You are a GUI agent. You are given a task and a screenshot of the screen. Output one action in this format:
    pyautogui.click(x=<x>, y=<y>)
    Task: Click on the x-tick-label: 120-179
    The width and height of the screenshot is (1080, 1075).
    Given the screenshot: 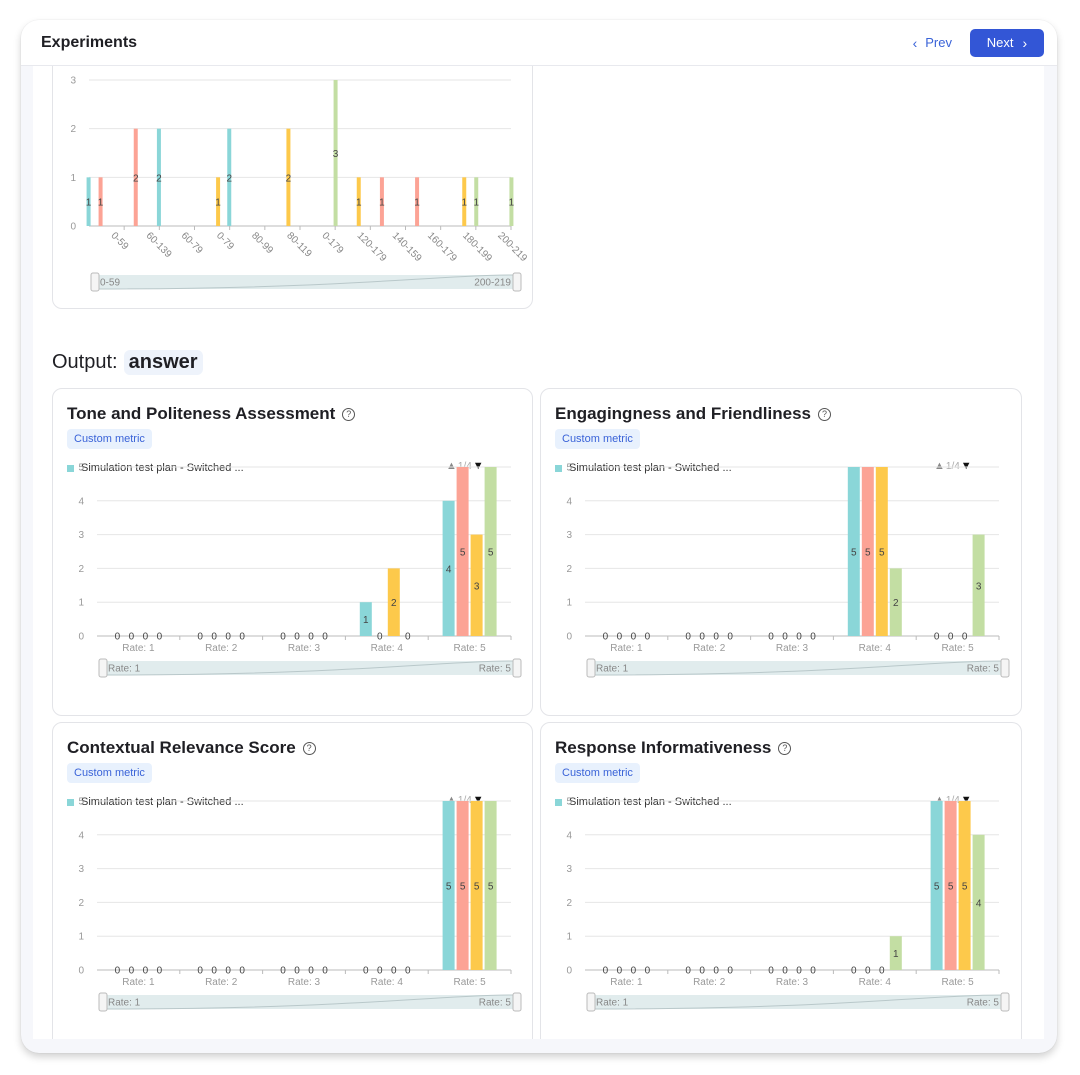 What is the action you would take?
    pyautogui.click(x=372, y=247)
    